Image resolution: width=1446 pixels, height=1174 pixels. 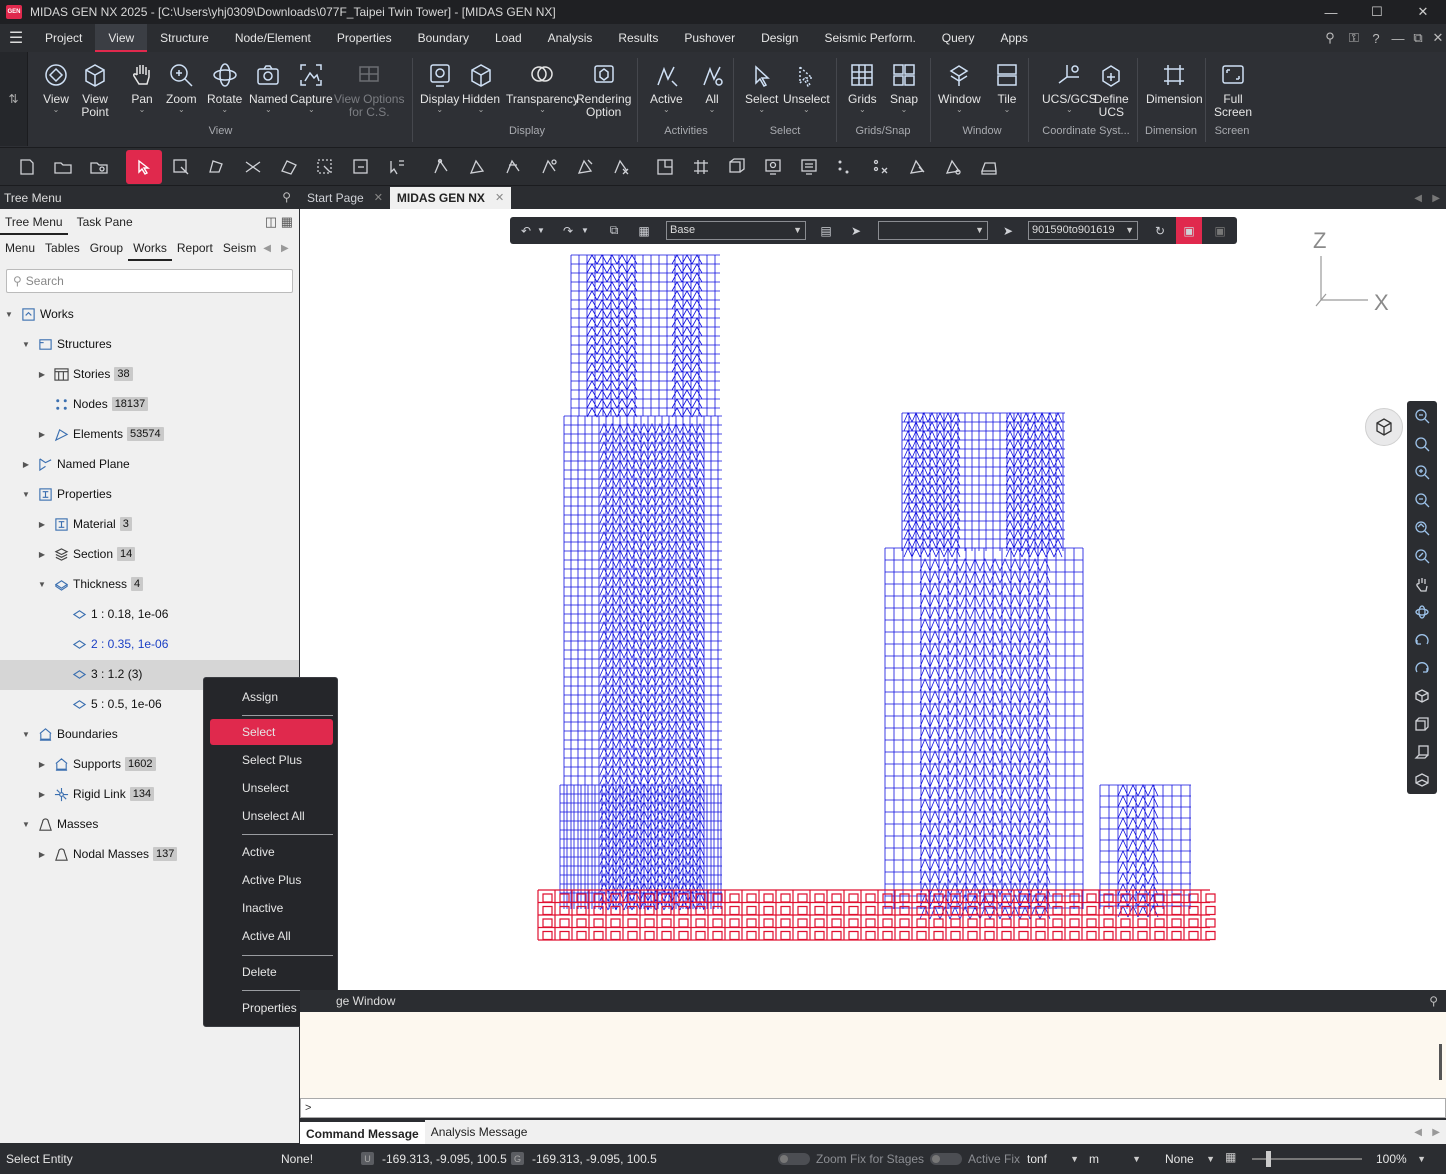 What do you see at coordinates (279, 222) in the screenshot?
I see `layout-toggle-icon: ◫ ▦` at bounding box center [279, 222].